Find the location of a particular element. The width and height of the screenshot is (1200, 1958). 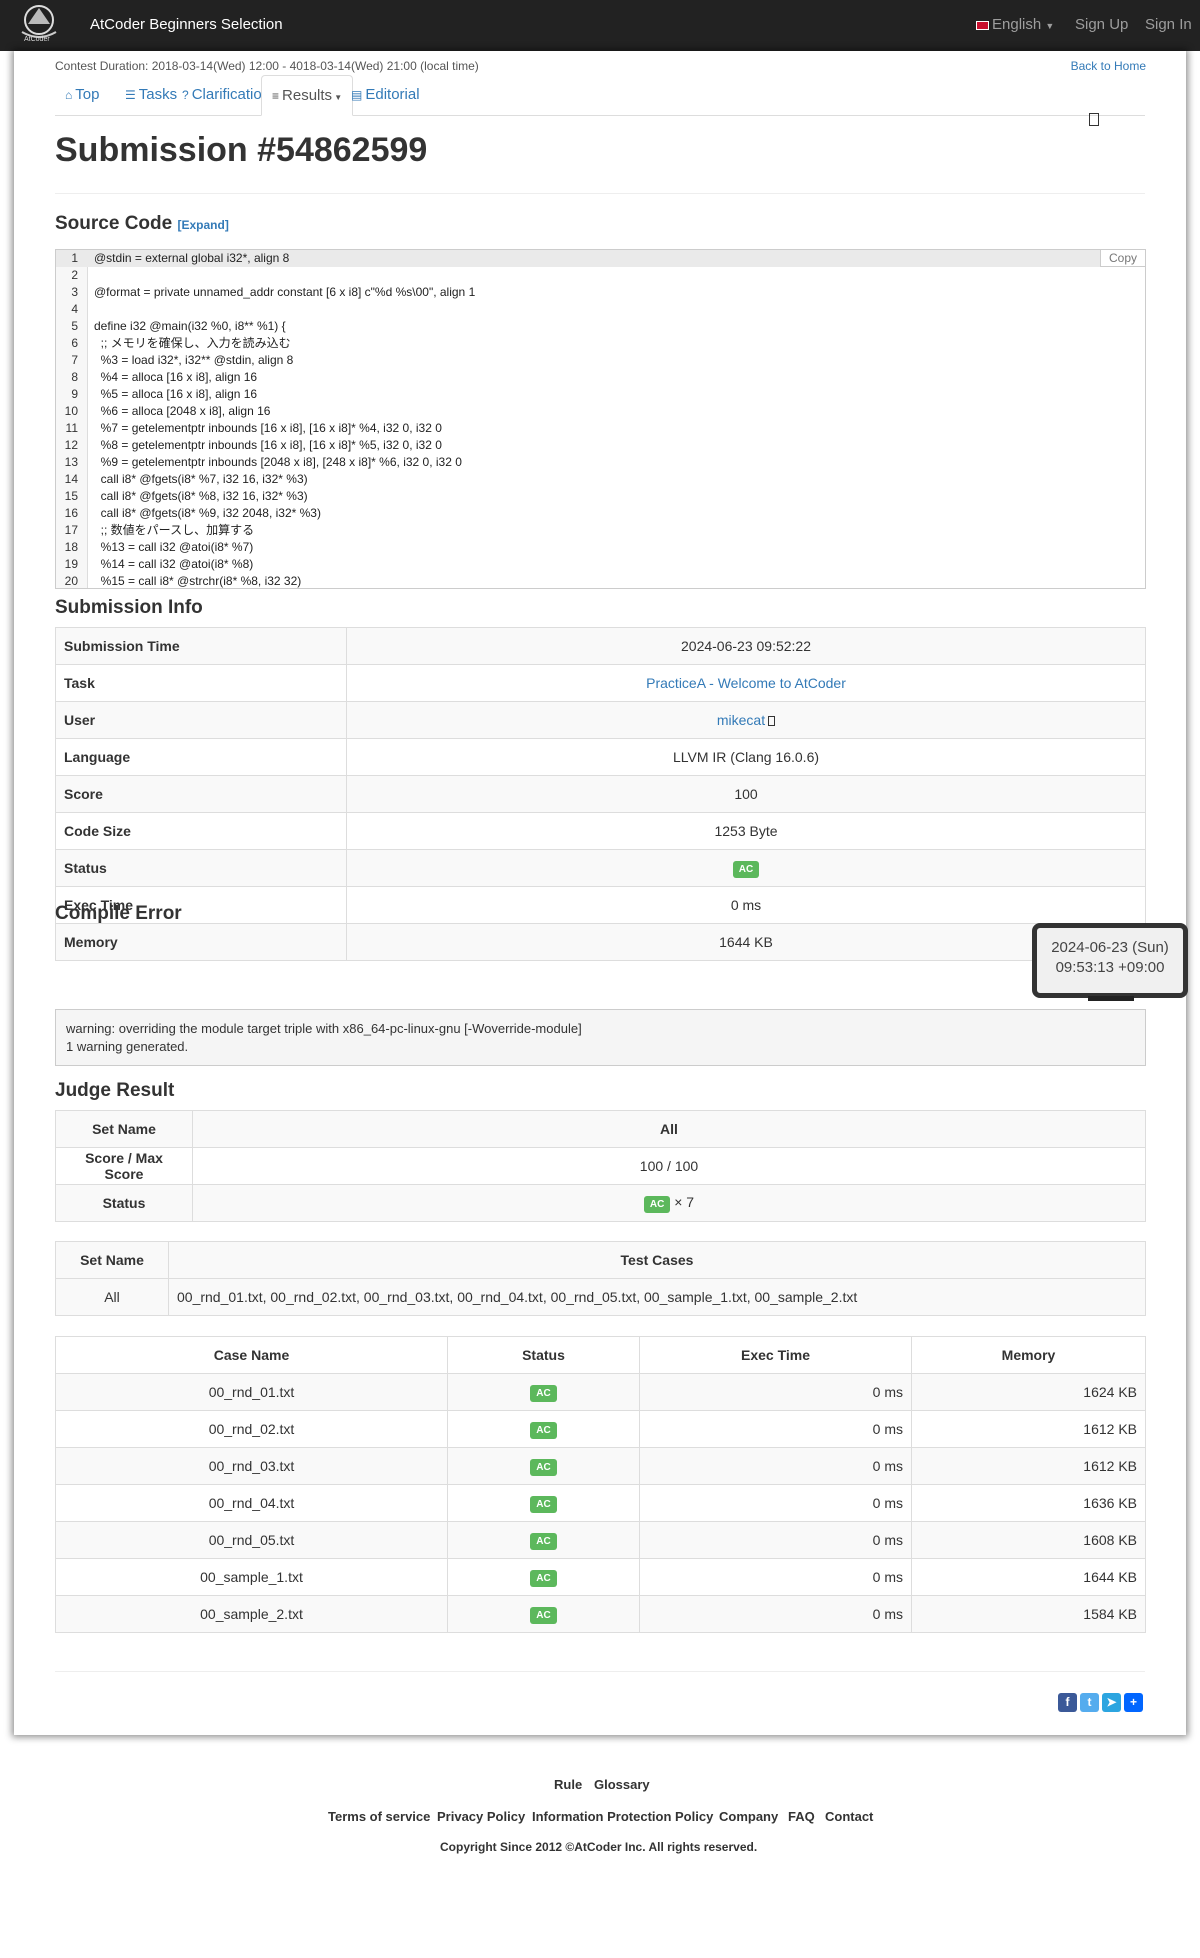

set-all-header: All is located at coordinates (669, 1129).